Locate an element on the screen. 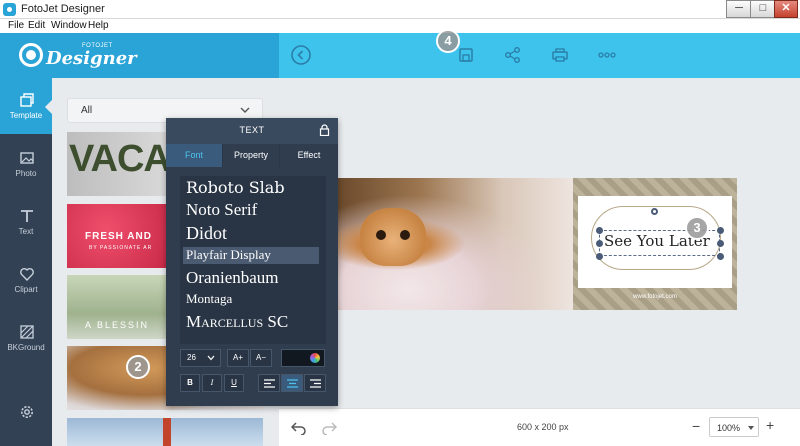  step-badge-2: 2 is located at coordinates (138, 367).